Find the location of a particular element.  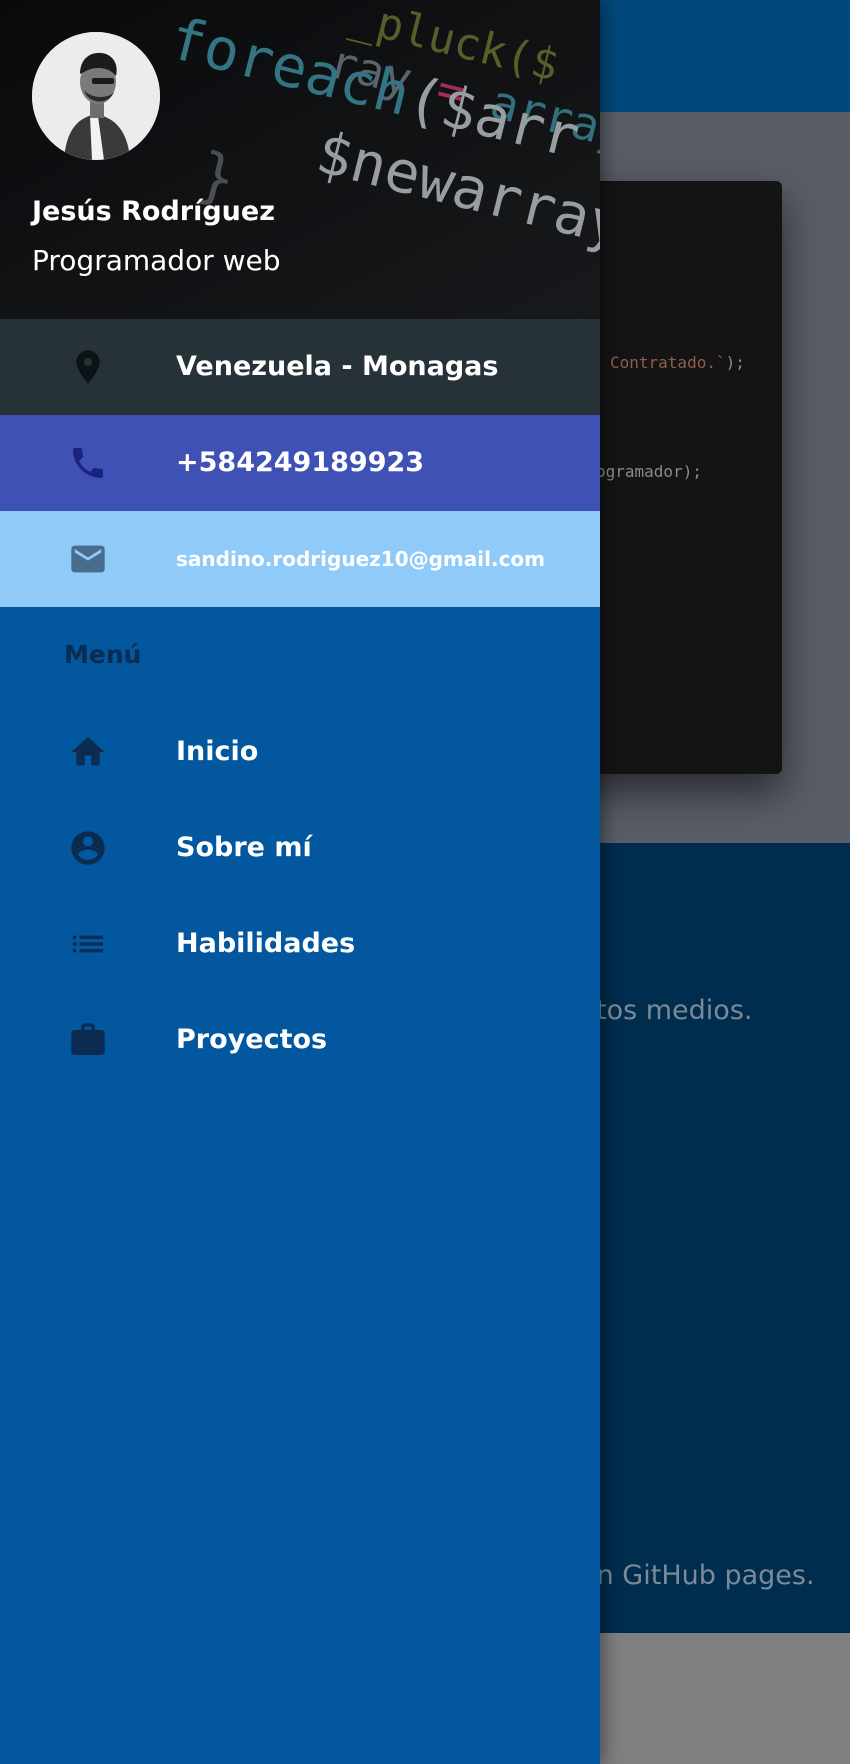

menu-item-proyectos: Proyectos is located at coordinates (300, 1040).